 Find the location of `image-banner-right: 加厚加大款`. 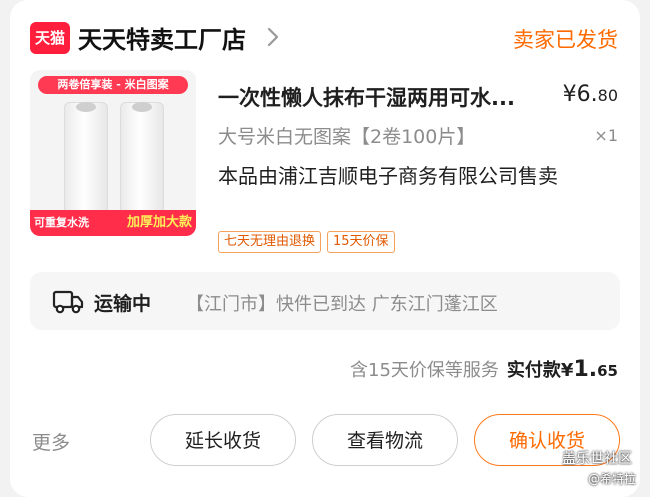

image-banner-right: 加厚加大款 is located at coordinates (159, 222).